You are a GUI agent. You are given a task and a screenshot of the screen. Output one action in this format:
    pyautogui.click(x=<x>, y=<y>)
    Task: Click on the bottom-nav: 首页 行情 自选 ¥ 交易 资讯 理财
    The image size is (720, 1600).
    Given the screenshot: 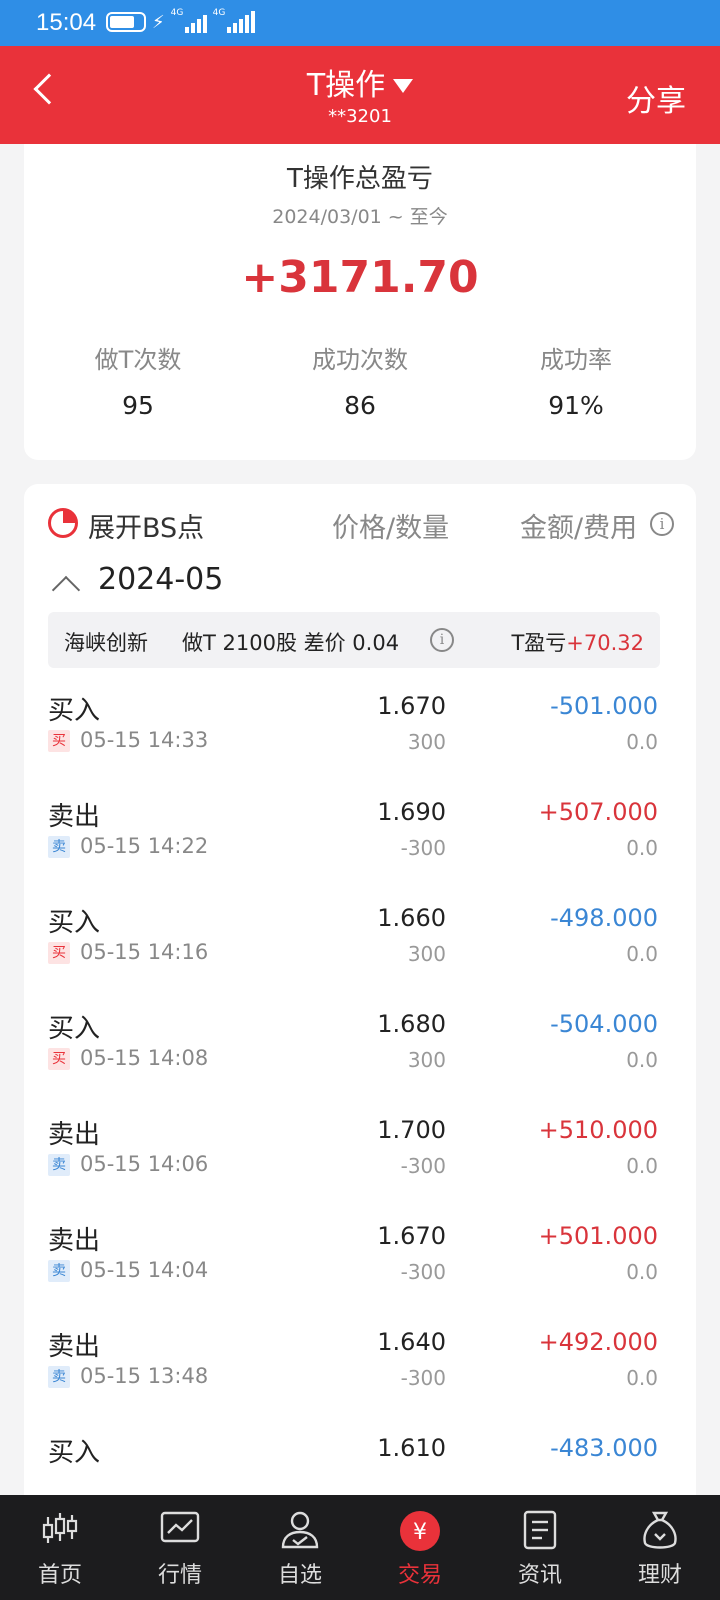 What is the action you would take?
    pyautogui.click(x=360, y=1547)
    